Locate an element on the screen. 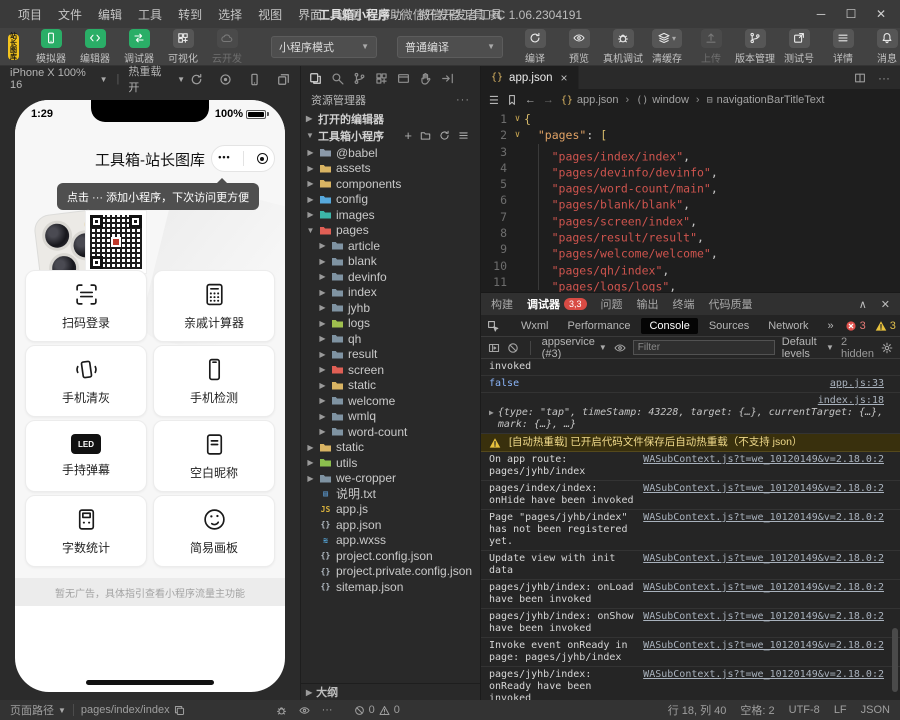  activity-search-button is located at coordinates (337, 77).